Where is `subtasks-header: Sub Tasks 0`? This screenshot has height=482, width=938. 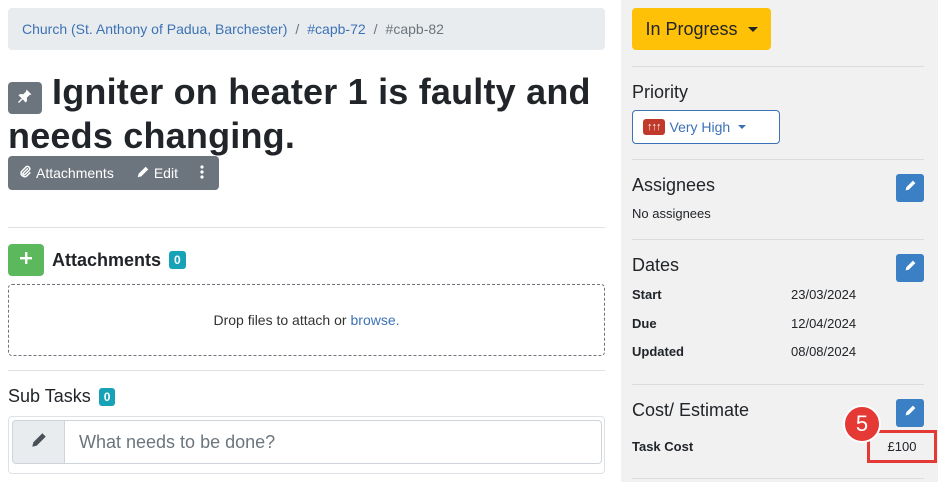
subtasks-header: Sub Tasks 0 is located at coordinates (62, 396).